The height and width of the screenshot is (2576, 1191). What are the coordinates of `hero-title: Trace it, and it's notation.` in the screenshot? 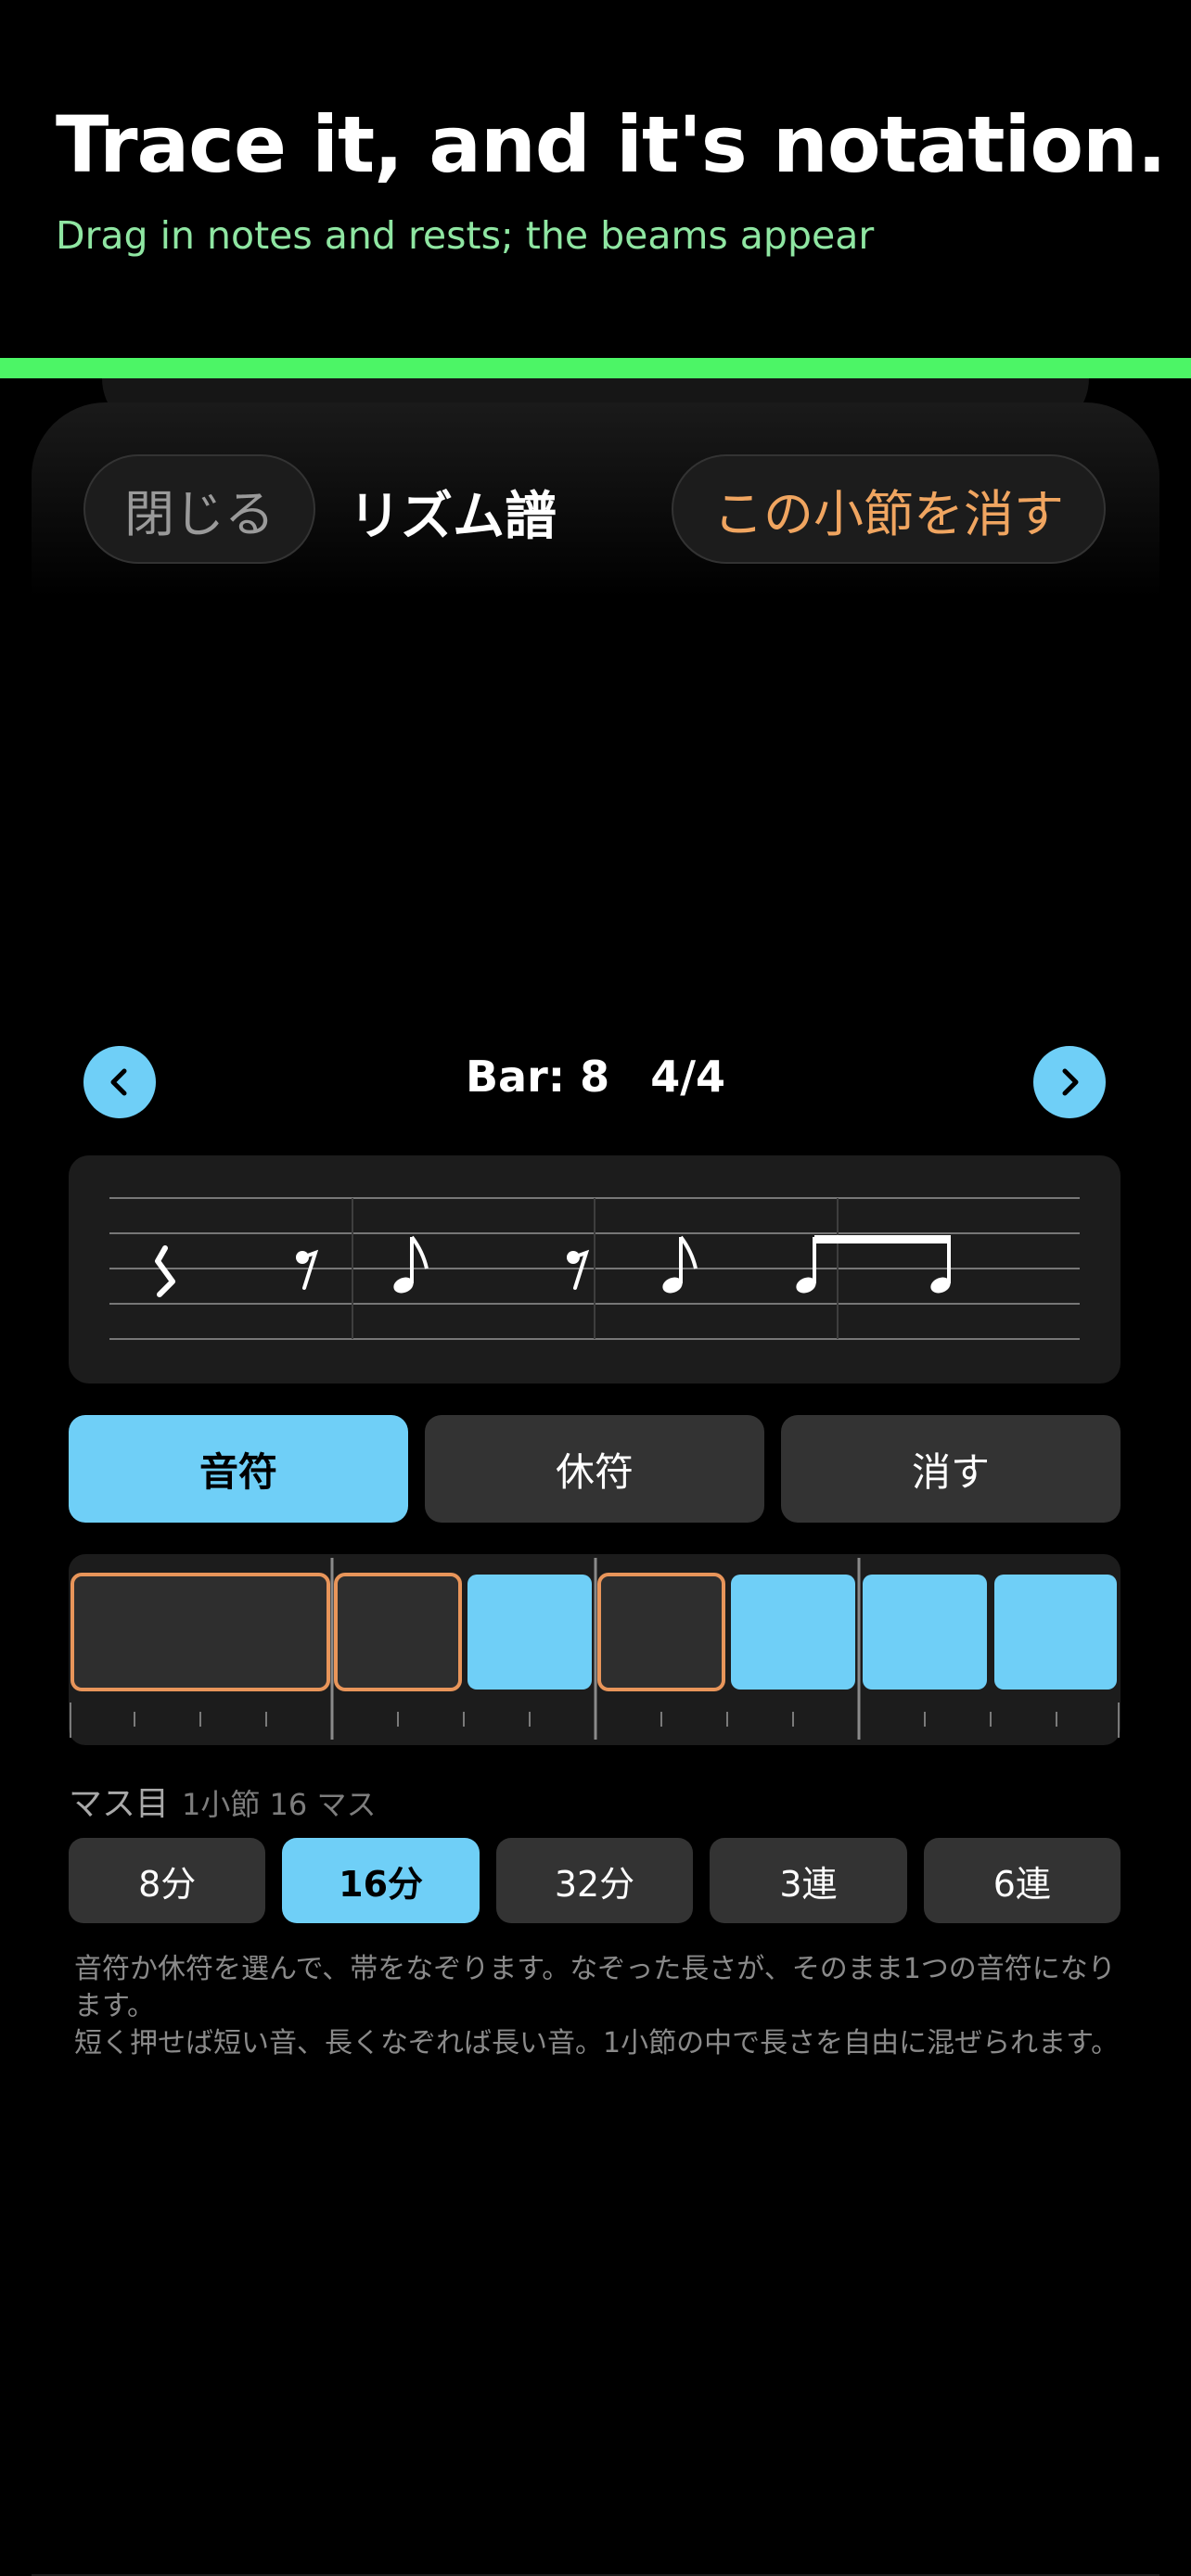 It's located at (611, 145).